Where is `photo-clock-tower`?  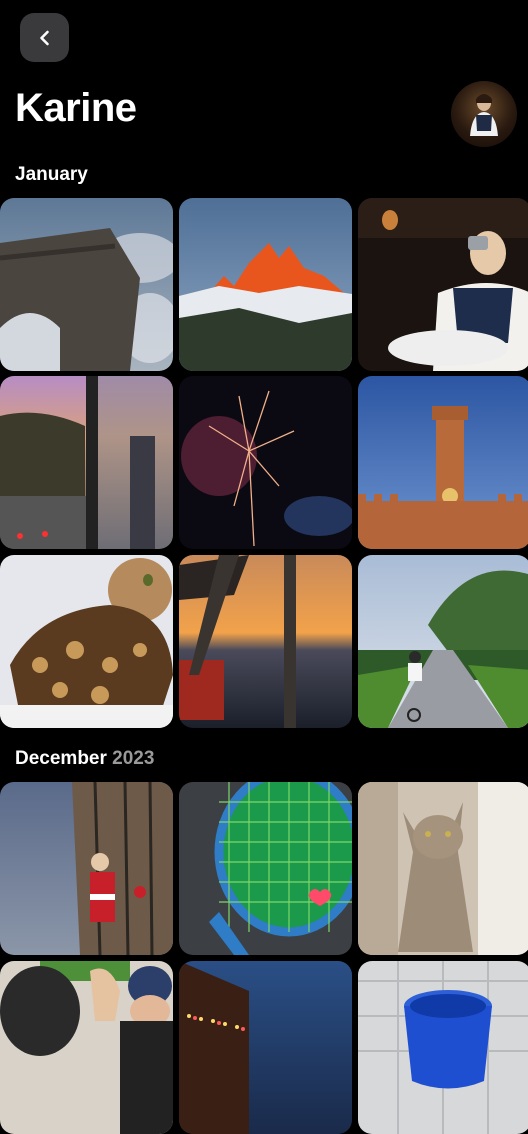 photo-clock-tower is located at coordinates (443, 462).